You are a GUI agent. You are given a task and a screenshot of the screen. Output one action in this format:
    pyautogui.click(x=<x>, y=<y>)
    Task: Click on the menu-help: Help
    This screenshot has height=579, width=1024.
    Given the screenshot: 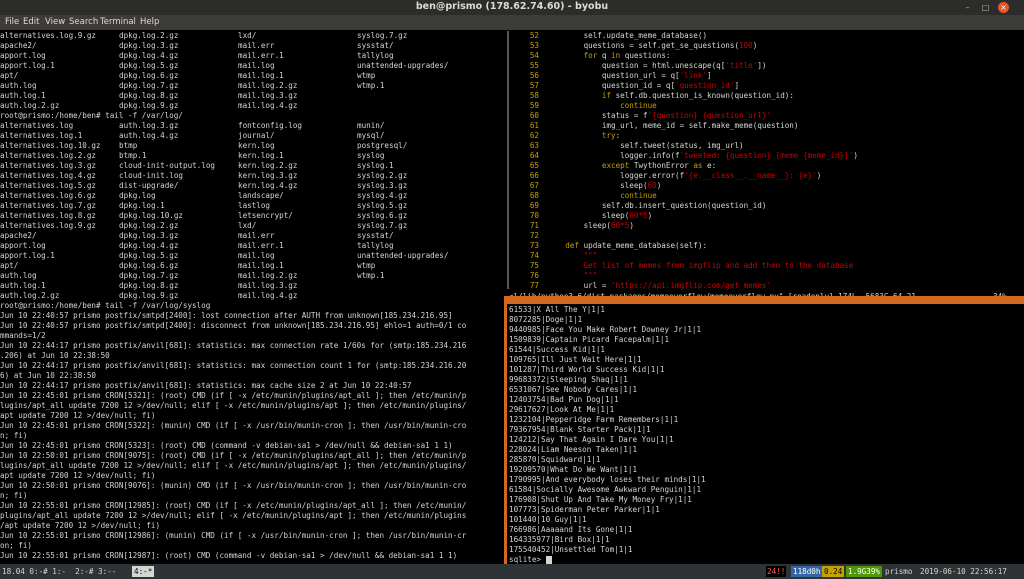 What is the action you would take?
    pyautogui.click(x=149, y=22)
    